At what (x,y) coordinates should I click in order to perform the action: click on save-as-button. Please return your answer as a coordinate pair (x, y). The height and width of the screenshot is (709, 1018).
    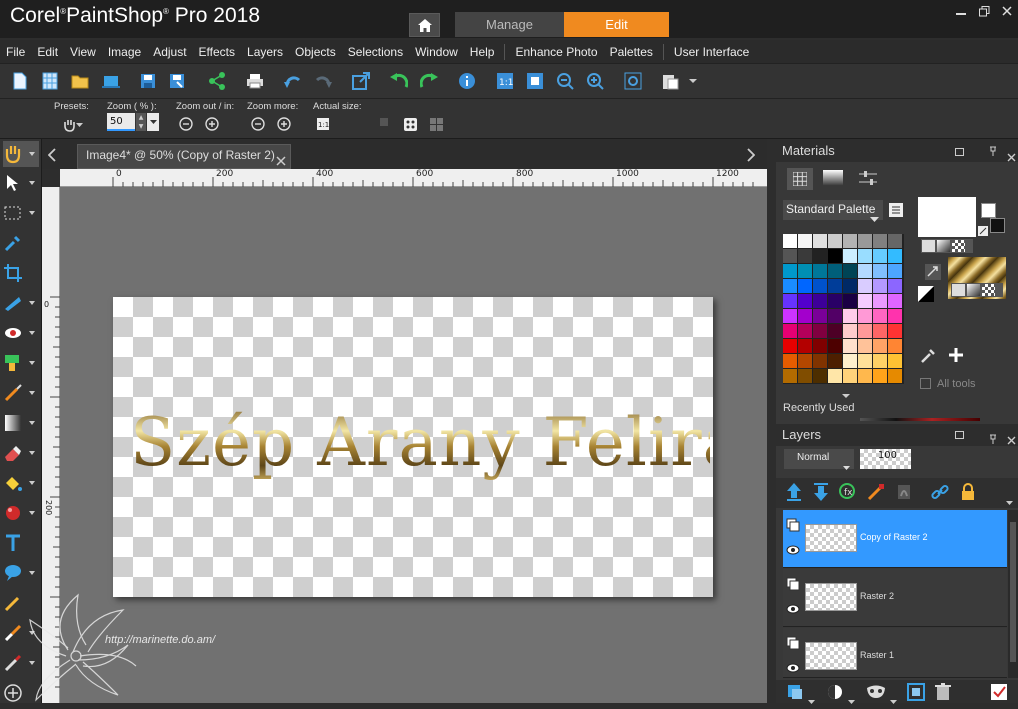
    Looking at the image, I should click on (177, 81).